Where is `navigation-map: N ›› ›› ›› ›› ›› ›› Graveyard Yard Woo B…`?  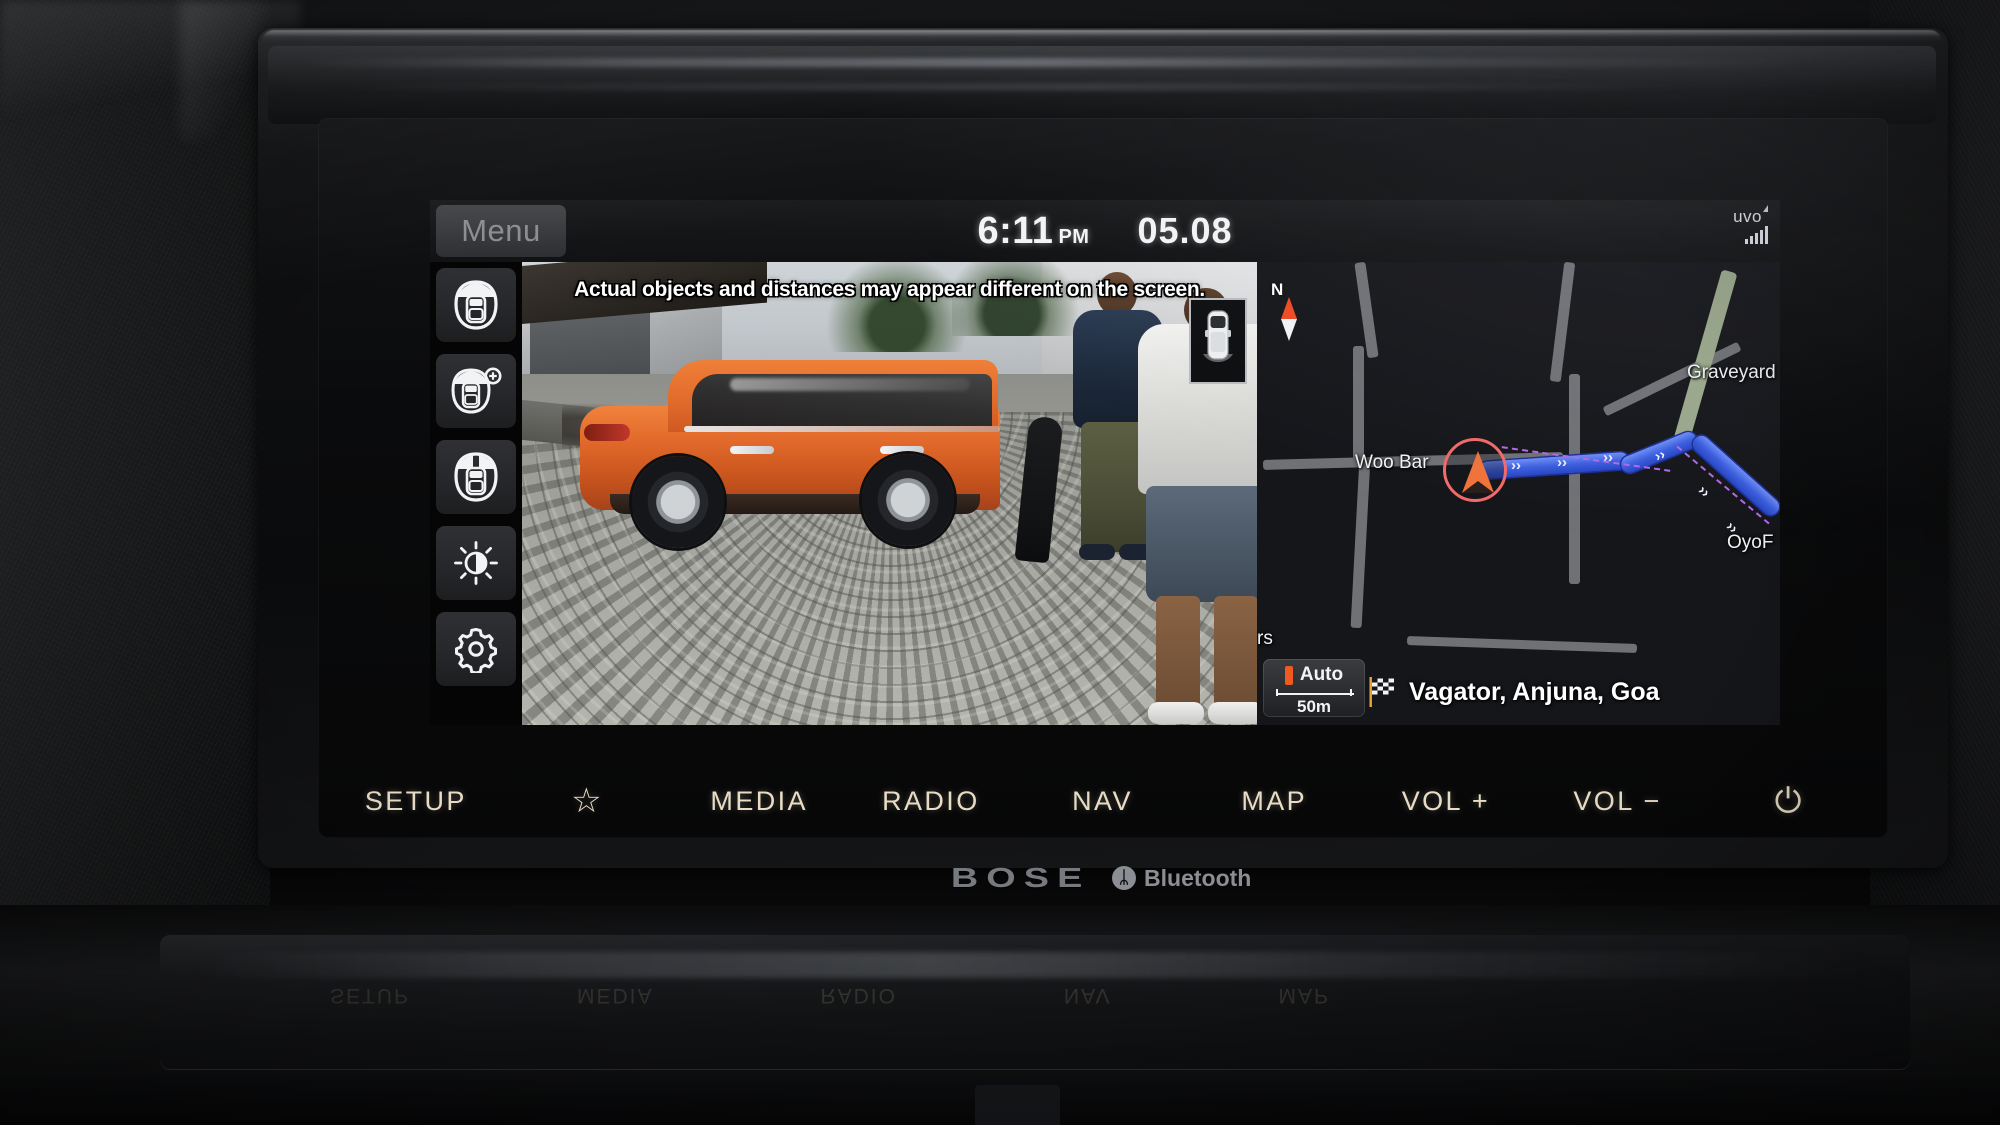 navigation-map: N ›› ›› ›› ›› ›› ›› Graveyard Yard Woo B… is located at coordinates (1518, 493).